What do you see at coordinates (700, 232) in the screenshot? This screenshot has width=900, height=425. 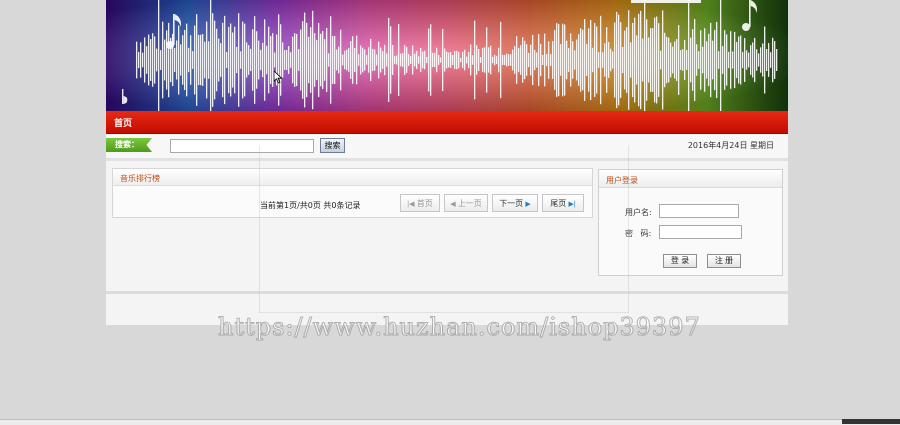 I see `password-input` at bounding box center [700, 232].